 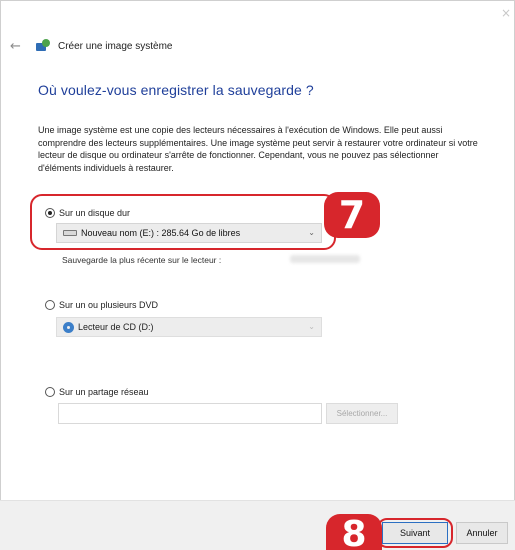 What do you see at coordinates (50, 305) in the screenshot?
I see `radio-button-dvd` at bounding box center [50, 305].